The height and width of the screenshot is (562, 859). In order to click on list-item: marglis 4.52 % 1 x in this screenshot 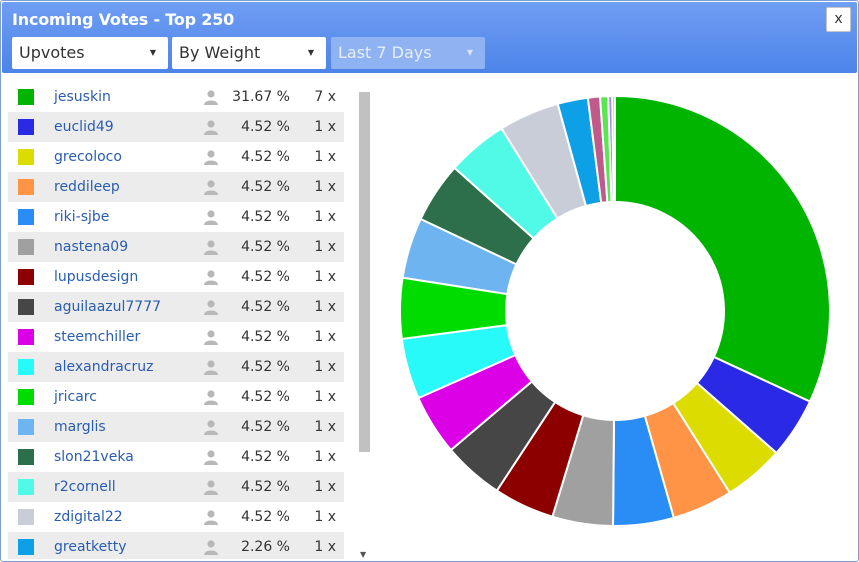, I will do `click(176, 427)`.